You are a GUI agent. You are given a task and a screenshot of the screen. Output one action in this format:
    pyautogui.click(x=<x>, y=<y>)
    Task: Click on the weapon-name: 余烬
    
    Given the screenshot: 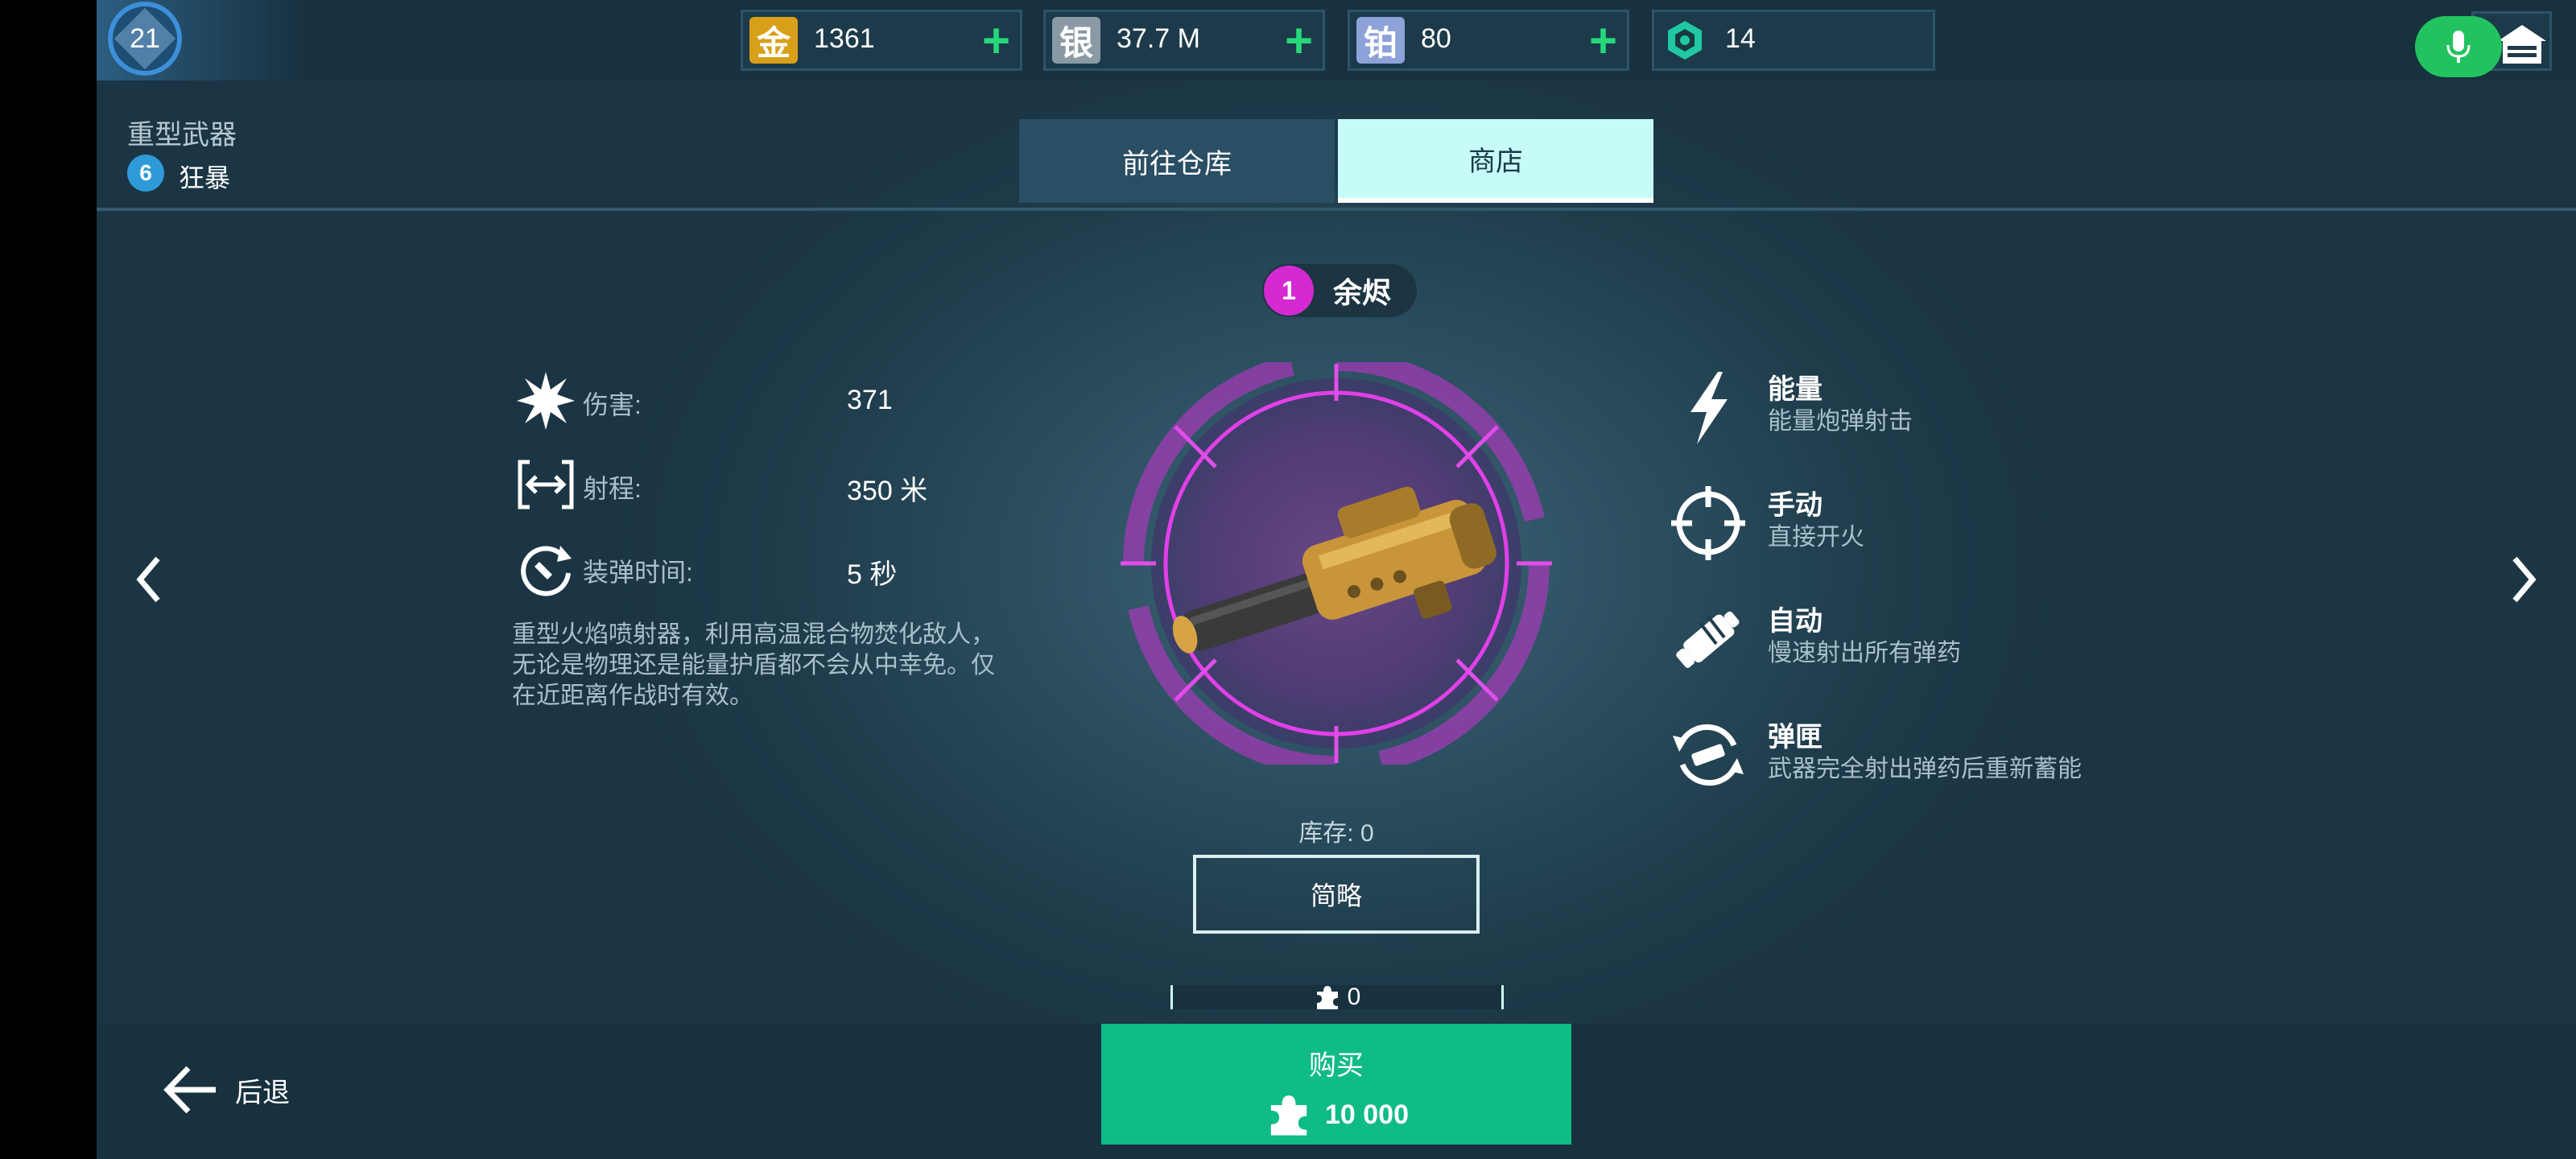 What is the action you would take?
    pyautogui.click(x=1362, y=292)
    